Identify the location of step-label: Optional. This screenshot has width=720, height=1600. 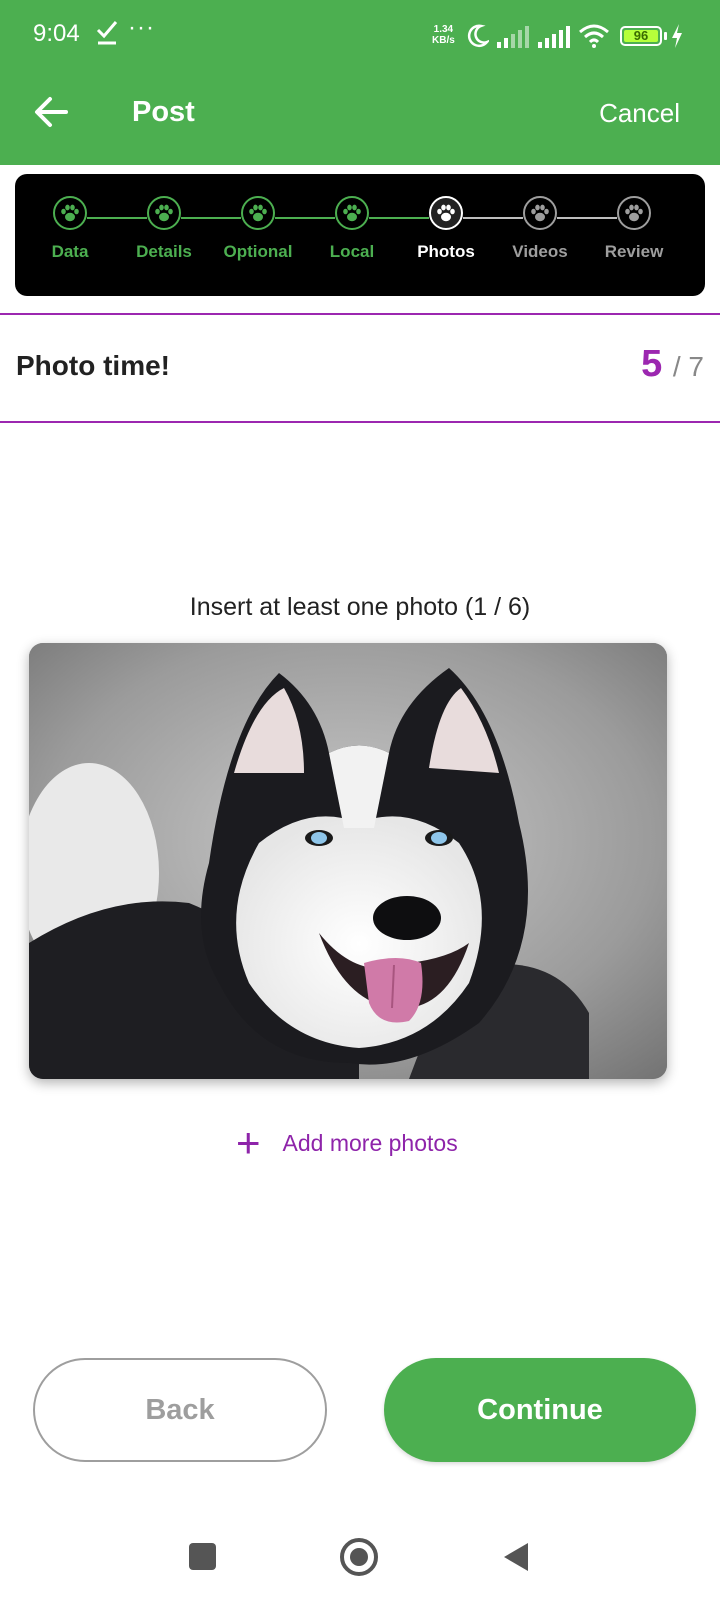
(258, 251).